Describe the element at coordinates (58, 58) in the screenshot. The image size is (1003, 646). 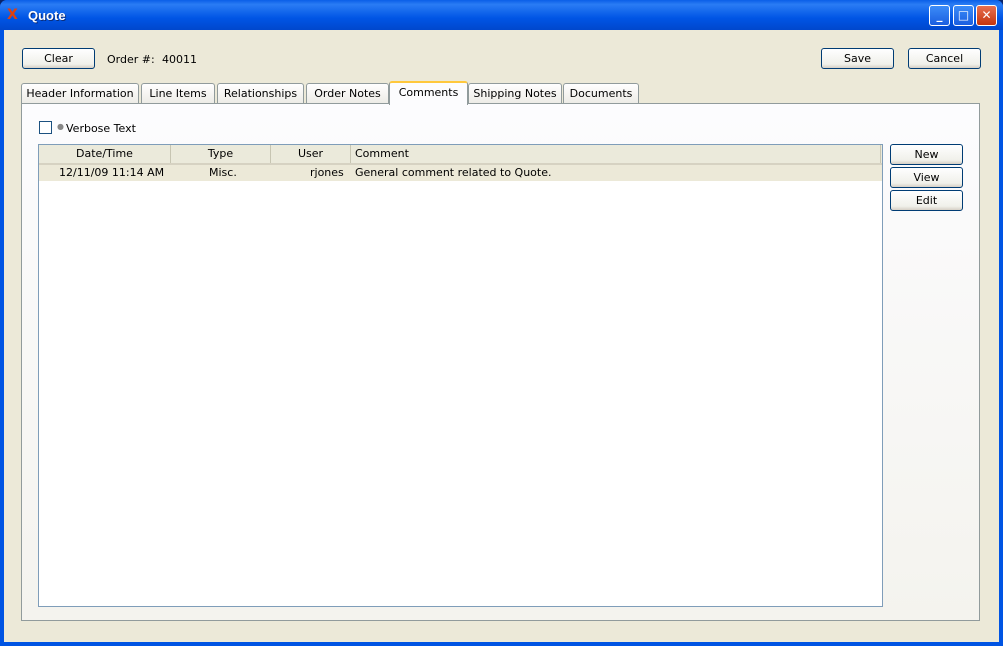
I see `clear-button: Clear` at that location.